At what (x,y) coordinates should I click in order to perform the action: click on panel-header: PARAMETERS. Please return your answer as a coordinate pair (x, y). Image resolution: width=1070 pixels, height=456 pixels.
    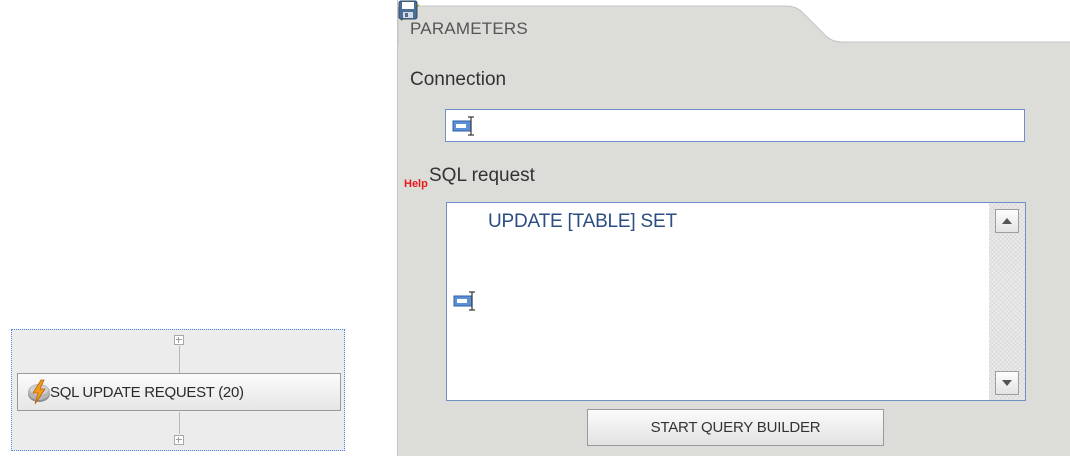
    Looking at the image, I should click on (734, 22).